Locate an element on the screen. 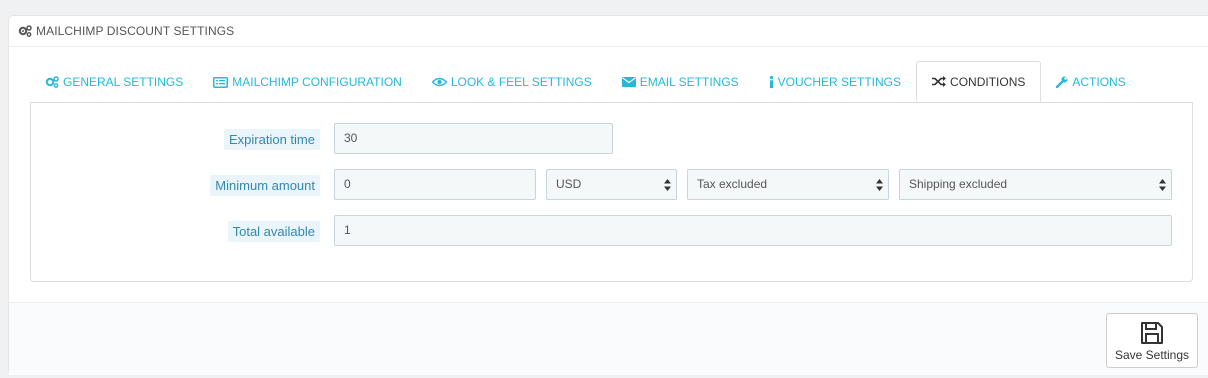 The width and height of the screenshot is (1208, 378). tax-value: Tax excluded is located at coordinates (732, 184).